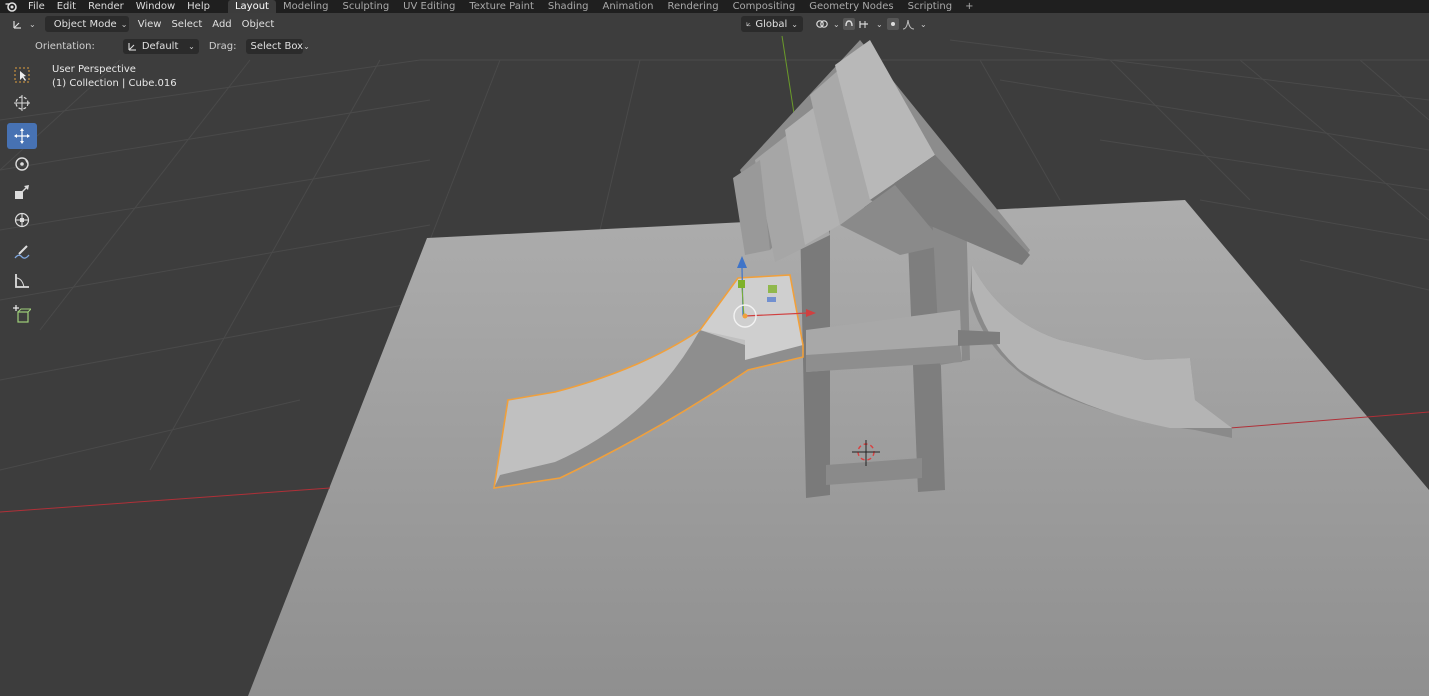 The height and width of the screenshot is (696, 1429). I want to click on tool-scale, so click(22, 192).